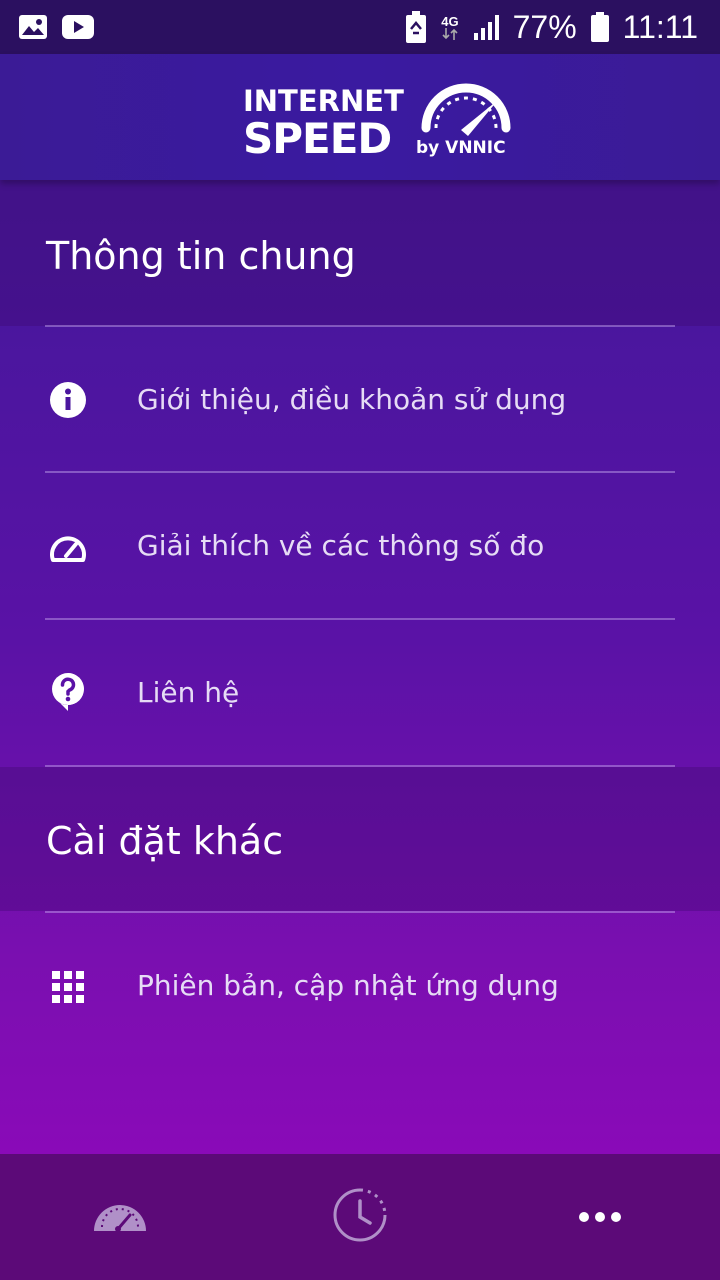 The width and height of the screenshot is (720, 1280). I want to click on section-other: Cài đặt khác, so click(360, 839).